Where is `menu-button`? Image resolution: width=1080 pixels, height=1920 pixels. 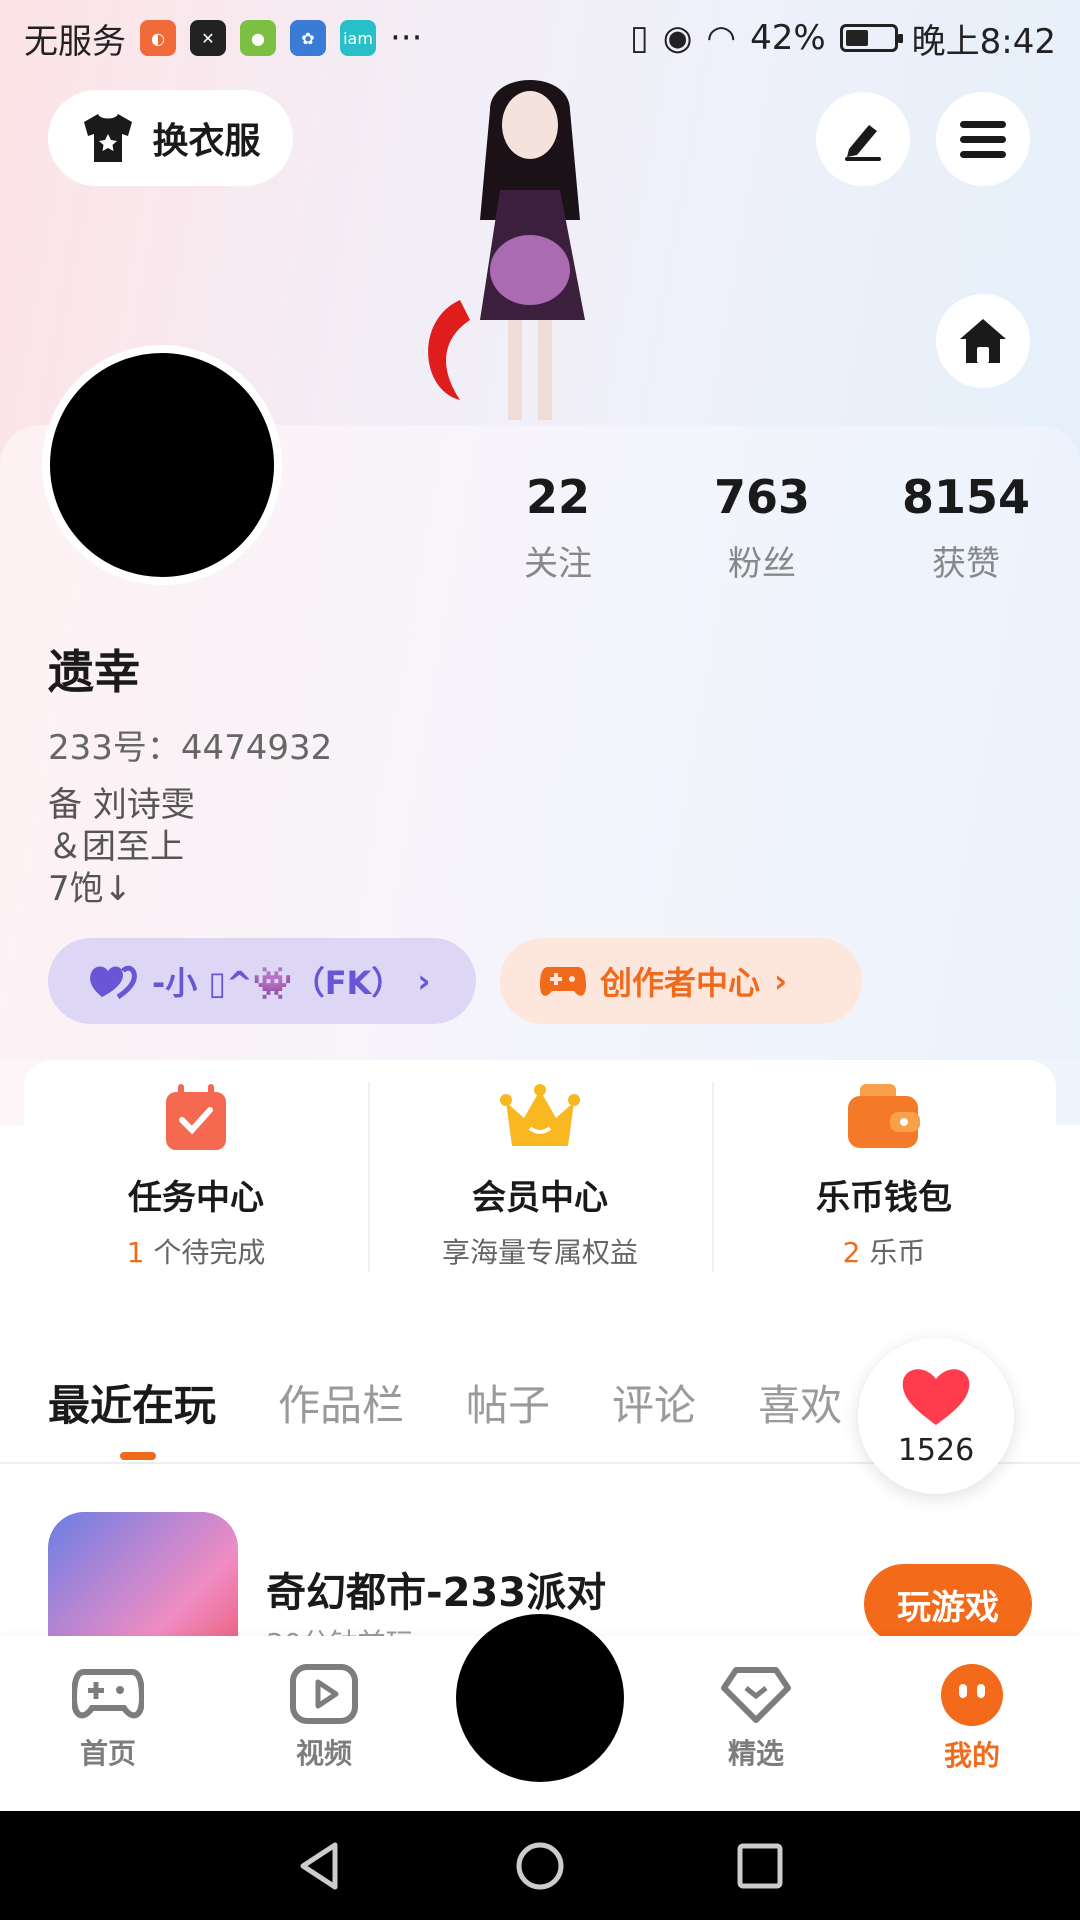
menu-button is located at coordinates (983, 139).